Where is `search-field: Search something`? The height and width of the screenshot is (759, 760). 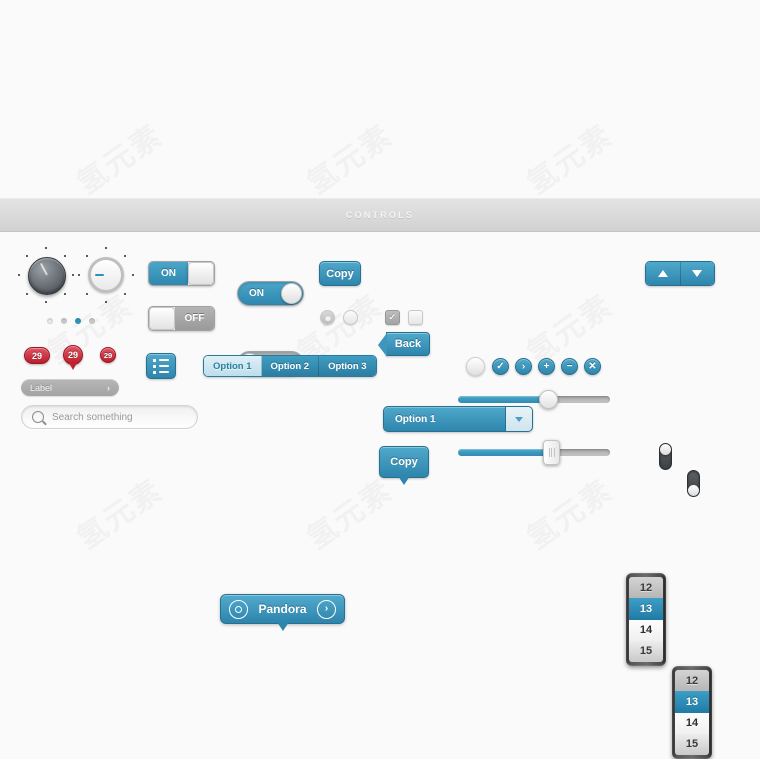
search-field: Search something is located at coordinates (109, 417).